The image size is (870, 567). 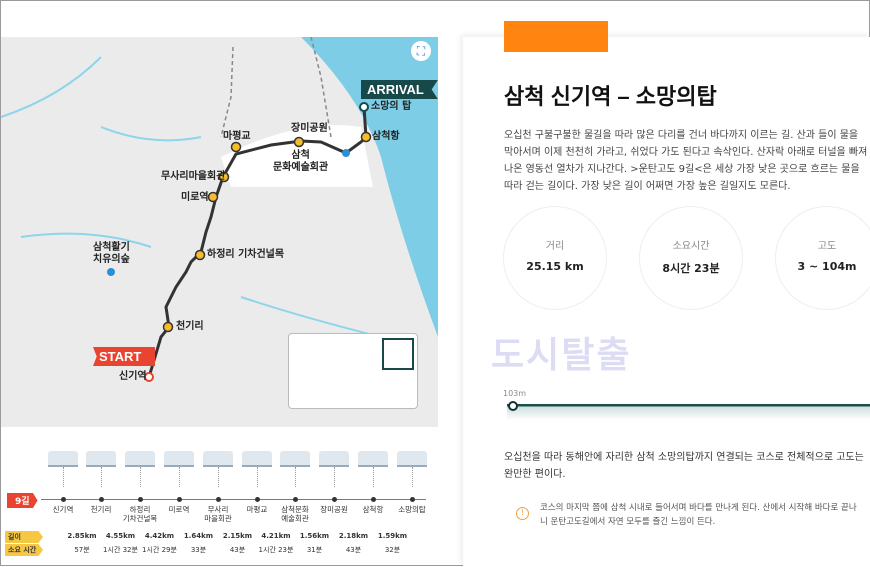 What do you see at coordinates (412, 509) in the screenshot?
I see `stop-name: 소망의탑` at bounding box center [412, 509].